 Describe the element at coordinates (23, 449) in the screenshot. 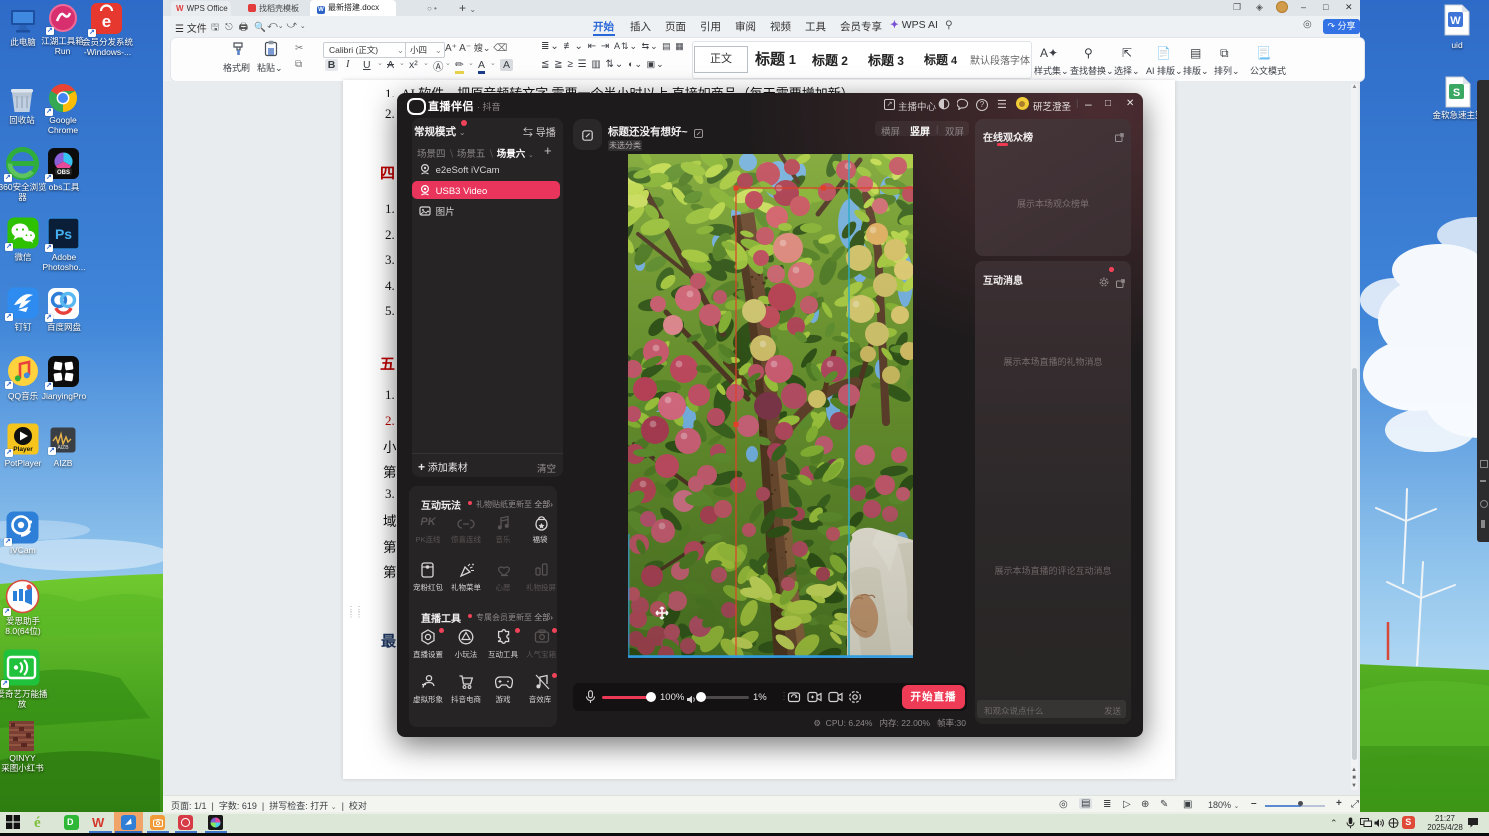

I see `svg-text: Player` at that location.